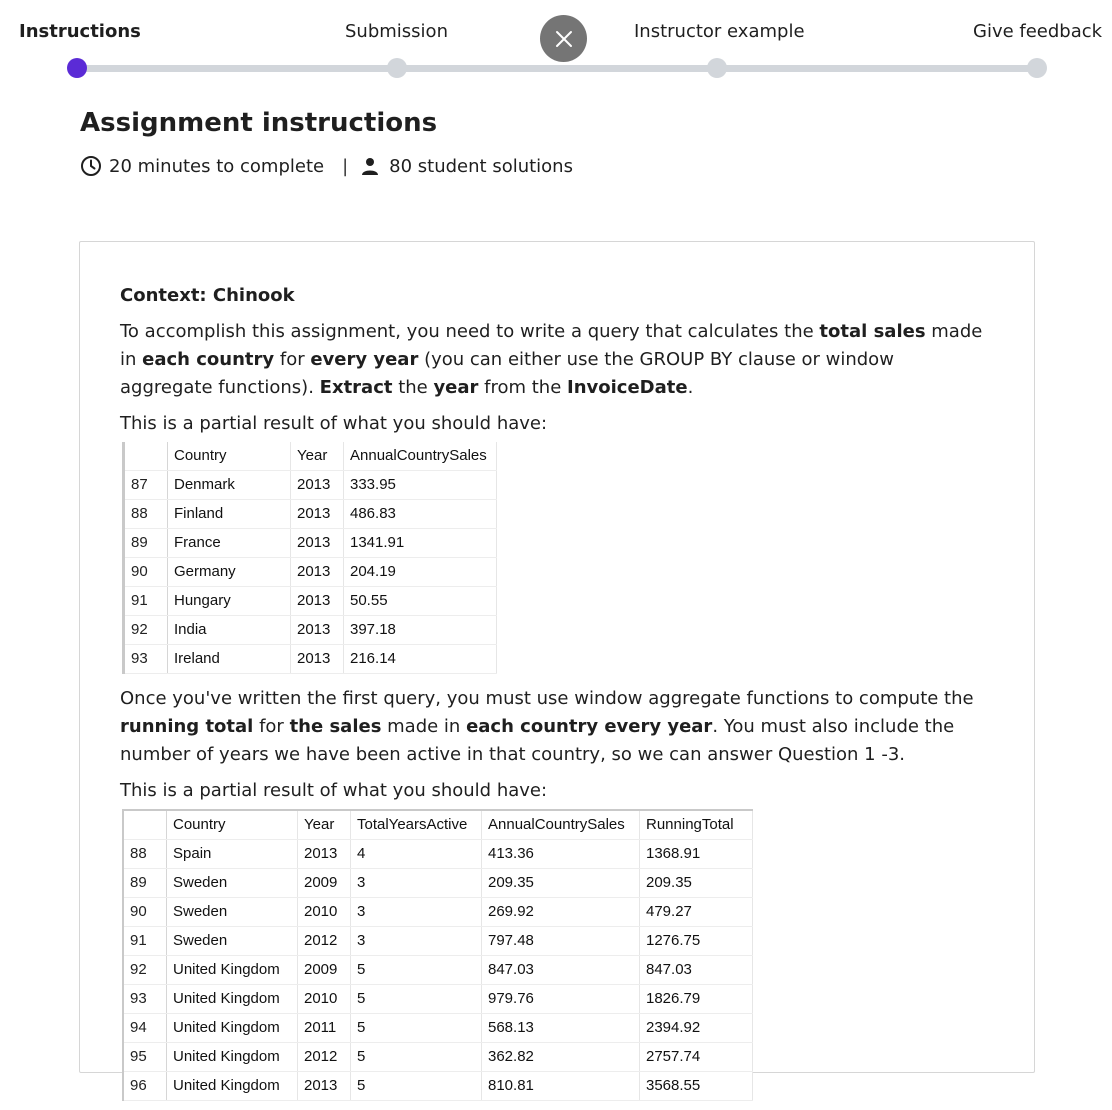  I want to click on row-number: 95, so click(145, 1057).